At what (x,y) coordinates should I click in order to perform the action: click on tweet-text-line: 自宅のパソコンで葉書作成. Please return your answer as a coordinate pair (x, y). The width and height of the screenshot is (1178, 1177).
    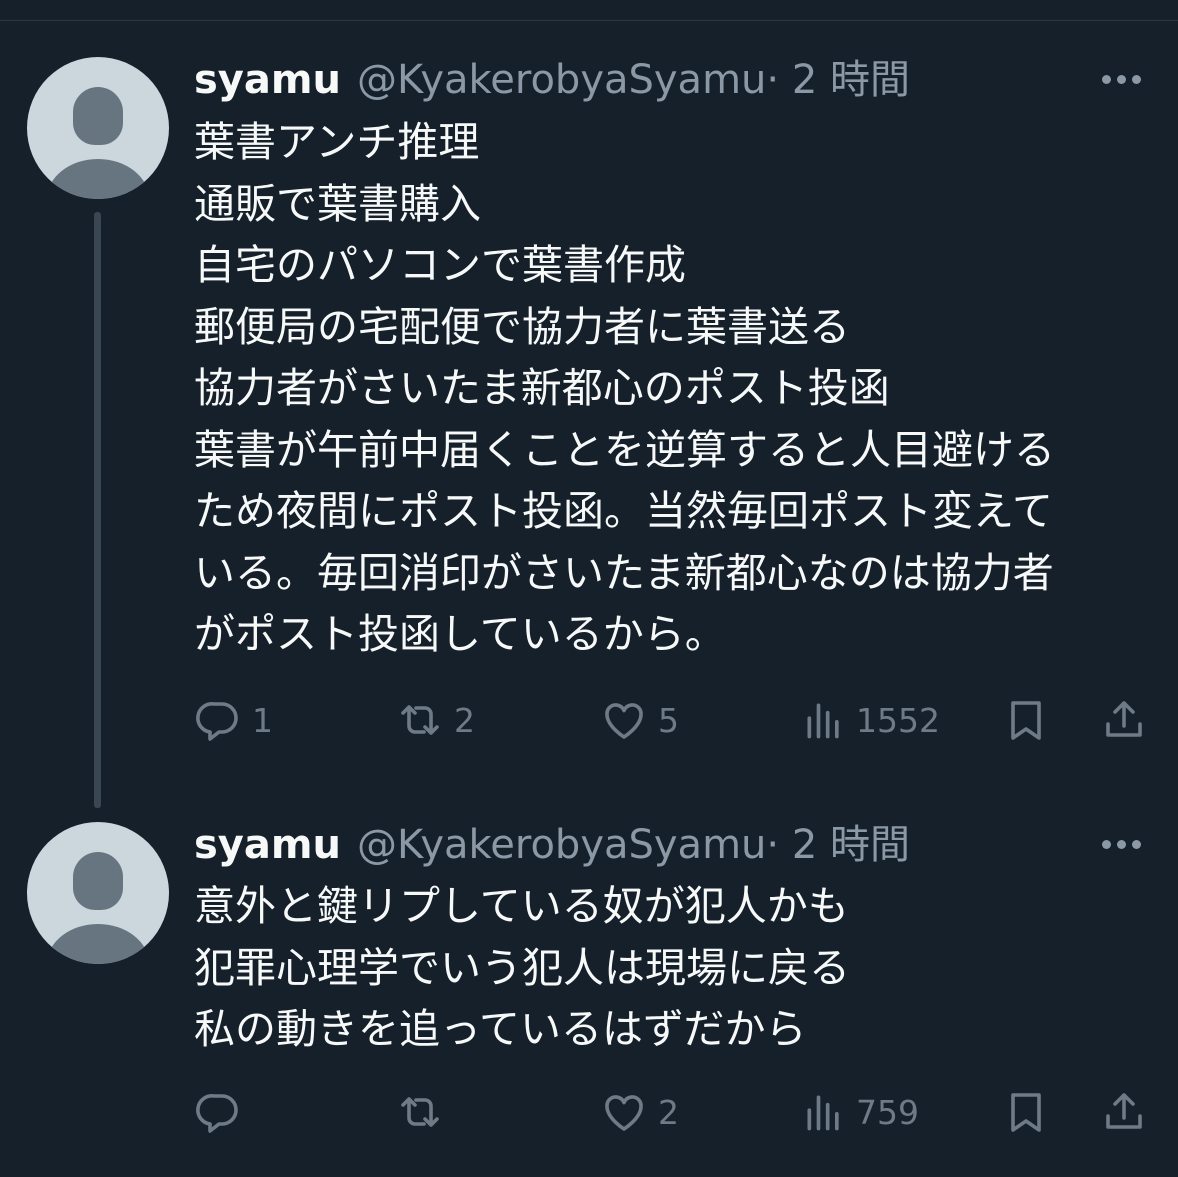
    Looking at the image, I should click on (440, 265).